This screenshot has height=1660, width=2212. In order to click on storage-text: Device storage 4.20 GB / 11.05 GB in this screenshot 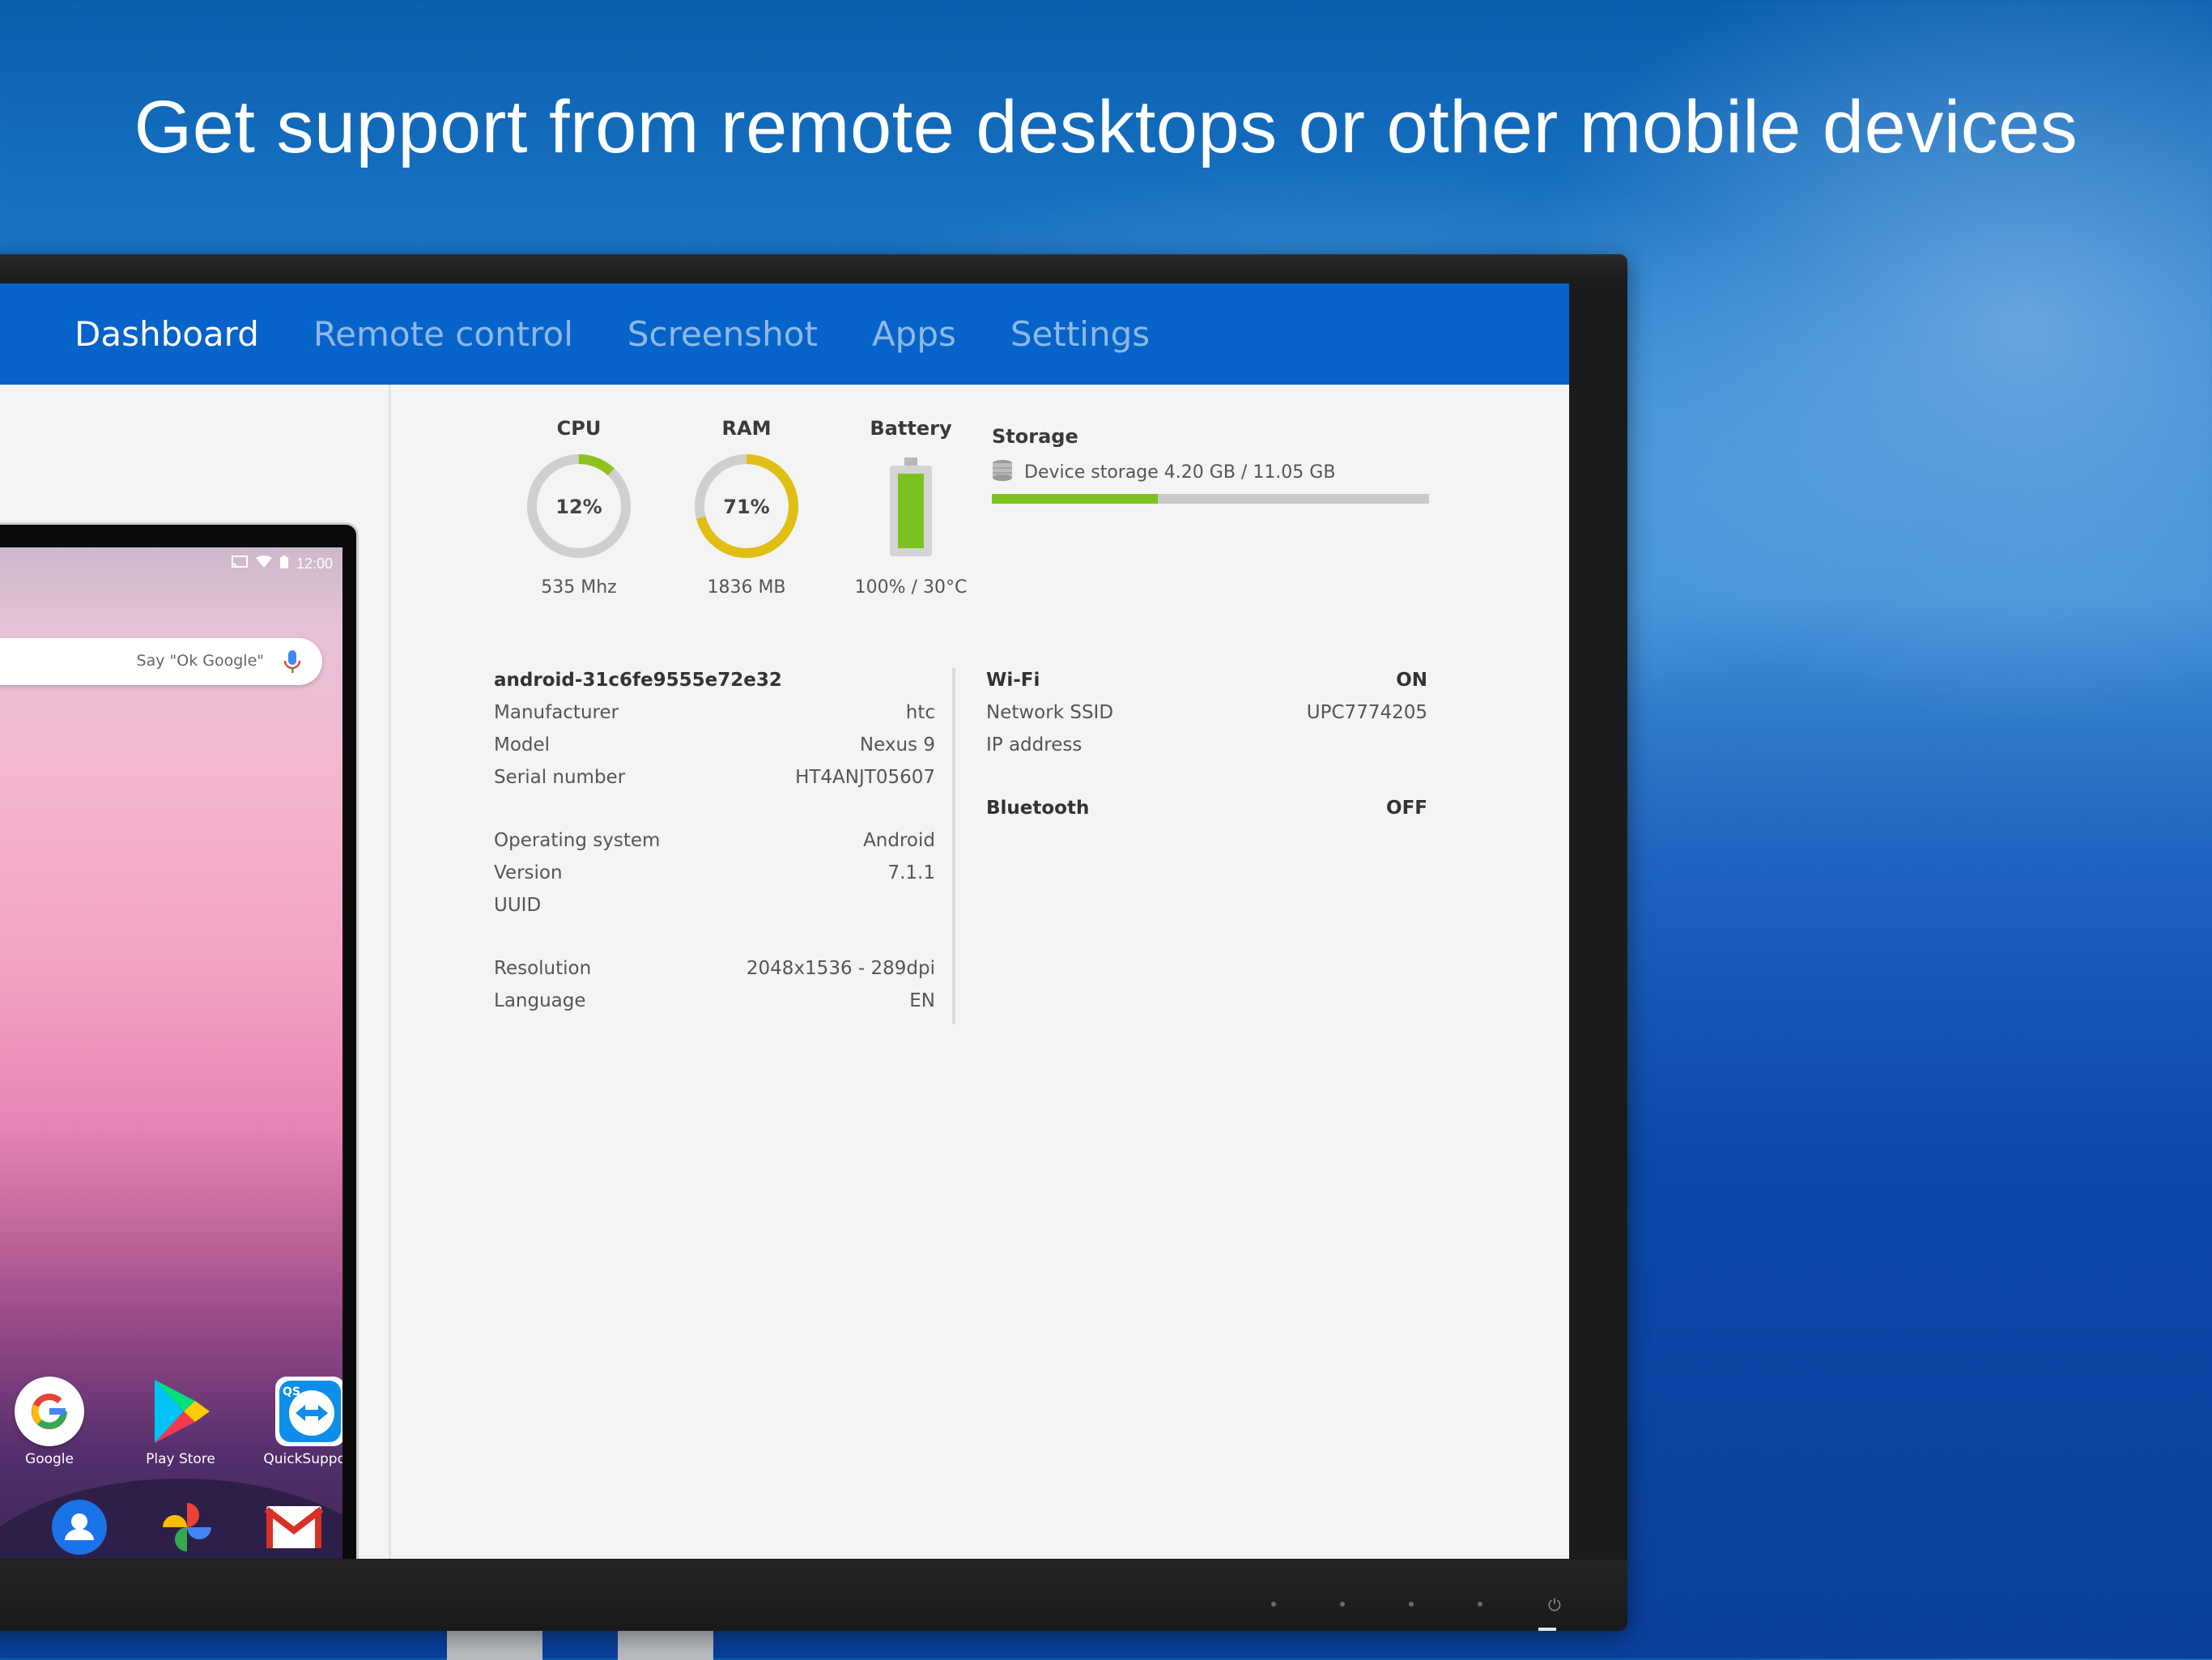, I will do `click(1180, 473)`.